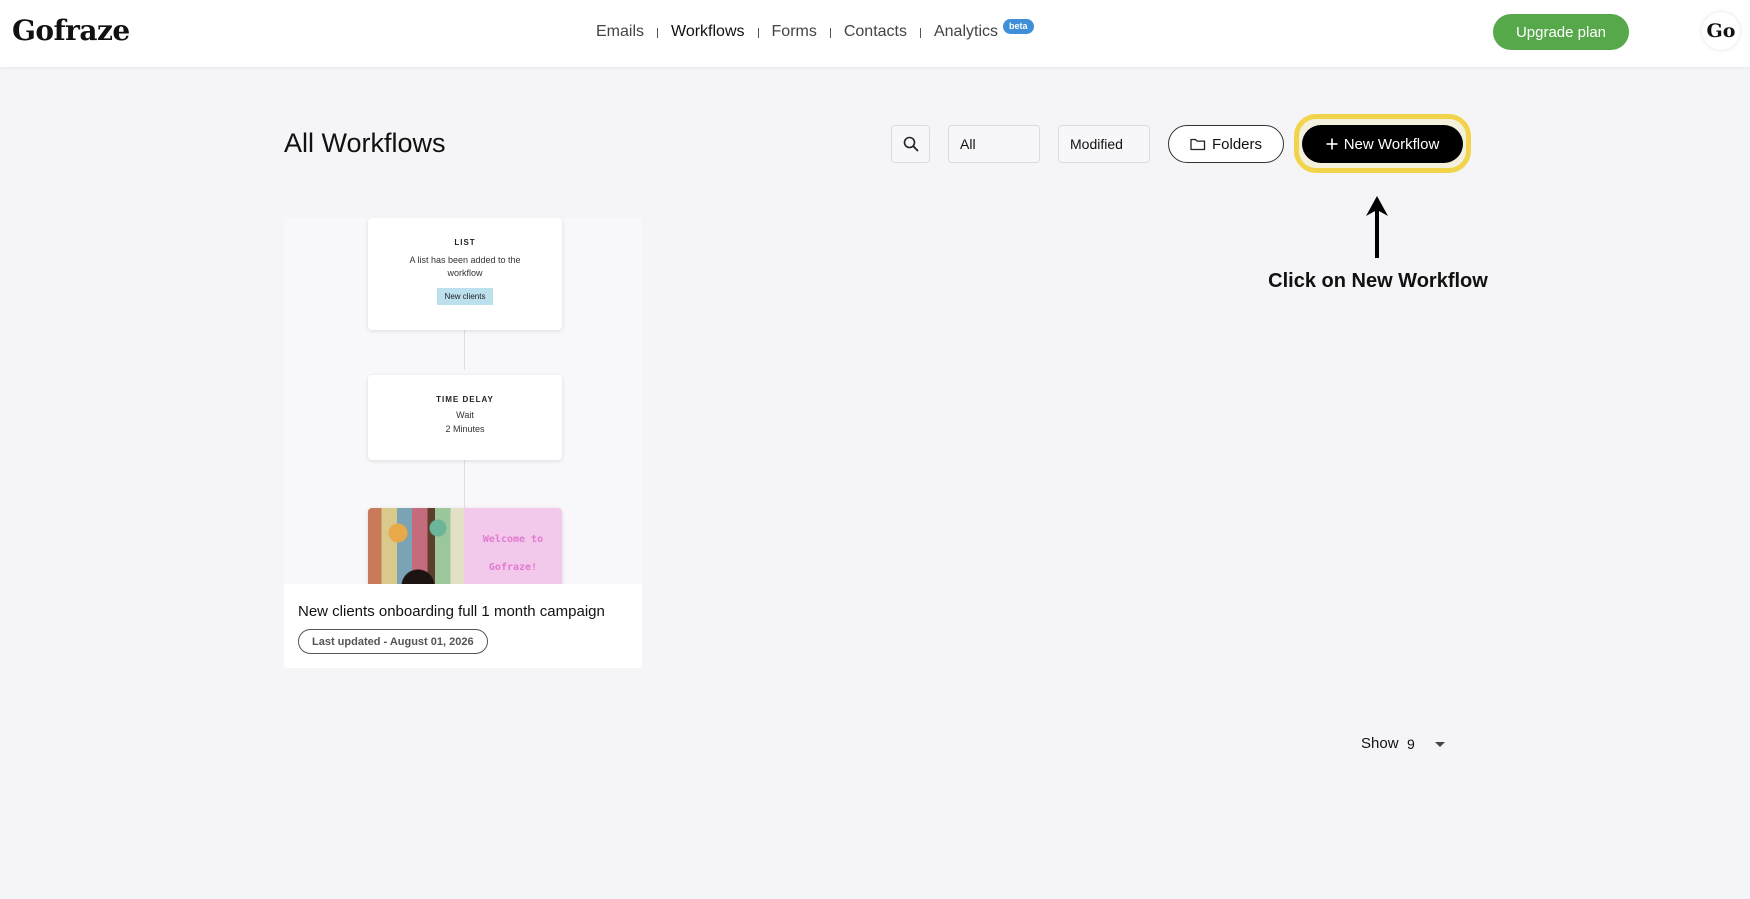 Image resolution: width=1750 pixels, height=899 pixels. I want to click on upgrade-plan-button: Upgrade plan, so click(1561, 32).